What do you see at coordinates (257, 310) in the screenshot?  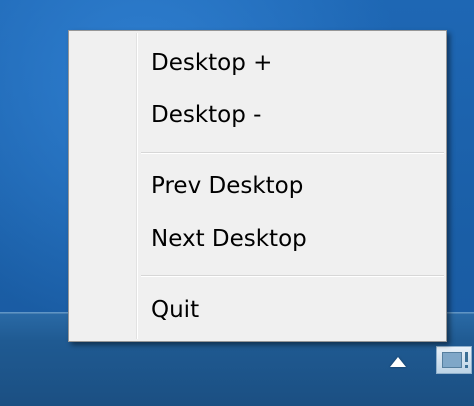 I see `menu-item-quit: Quit` at bounding box center [257, 310].